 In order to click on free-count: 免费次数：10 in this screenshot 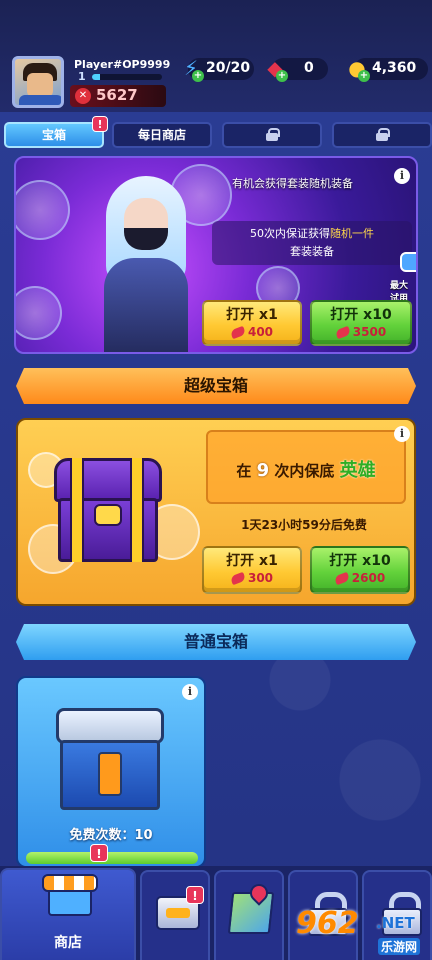, I will do `click(111, 835)`.